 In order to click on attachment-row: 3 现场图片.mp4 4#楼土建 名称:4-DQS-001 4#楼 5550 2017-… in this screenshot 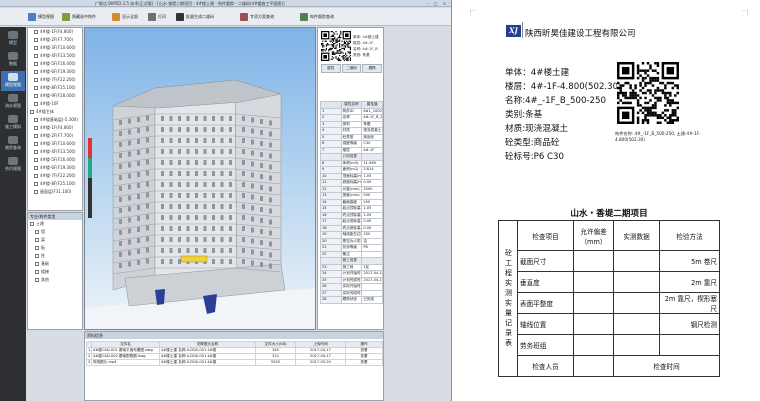, I will do `click(234, 362)`.